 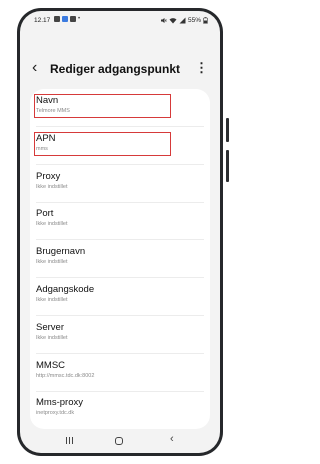 I want to click on setting-value: http://mmsc.tdc.dk:8002, so click(x=65, y=376).